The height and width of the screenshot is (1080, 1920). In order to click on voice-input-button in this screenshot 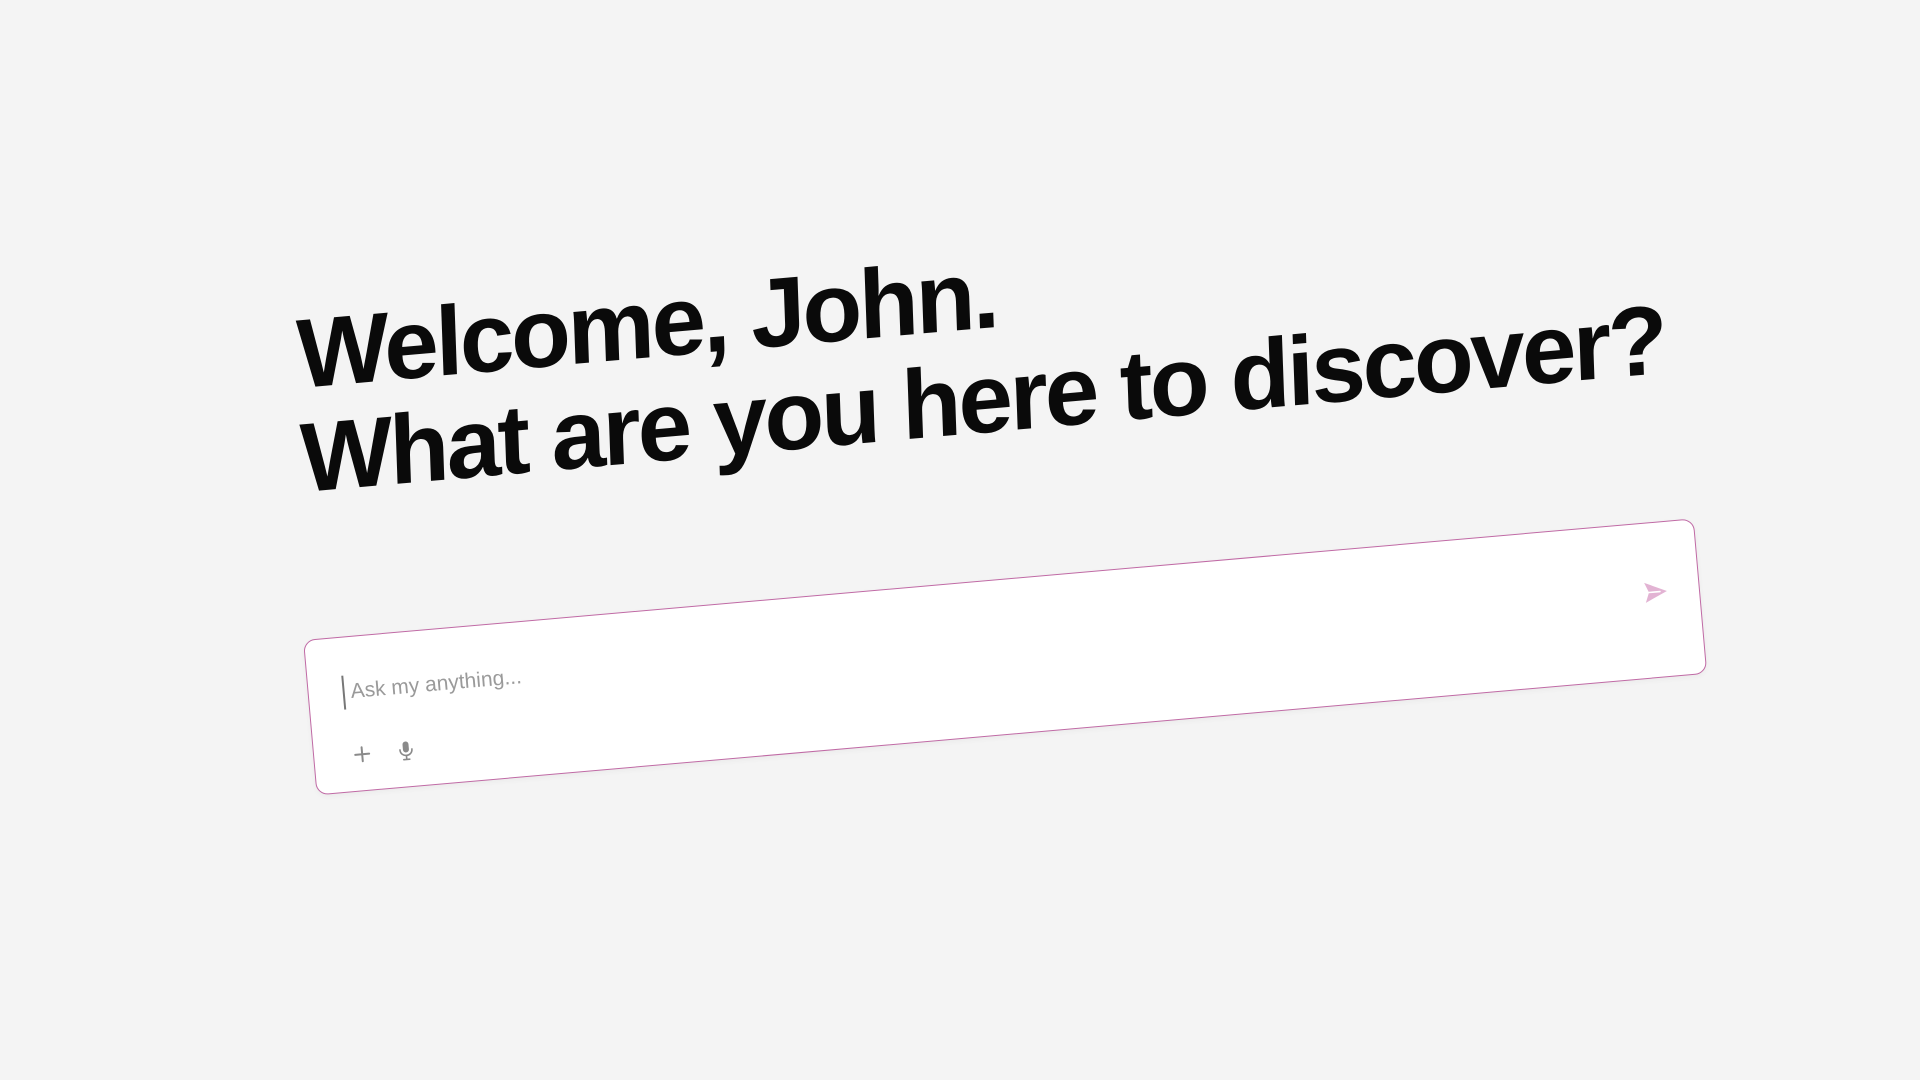, I will do `click(406, 750)`.